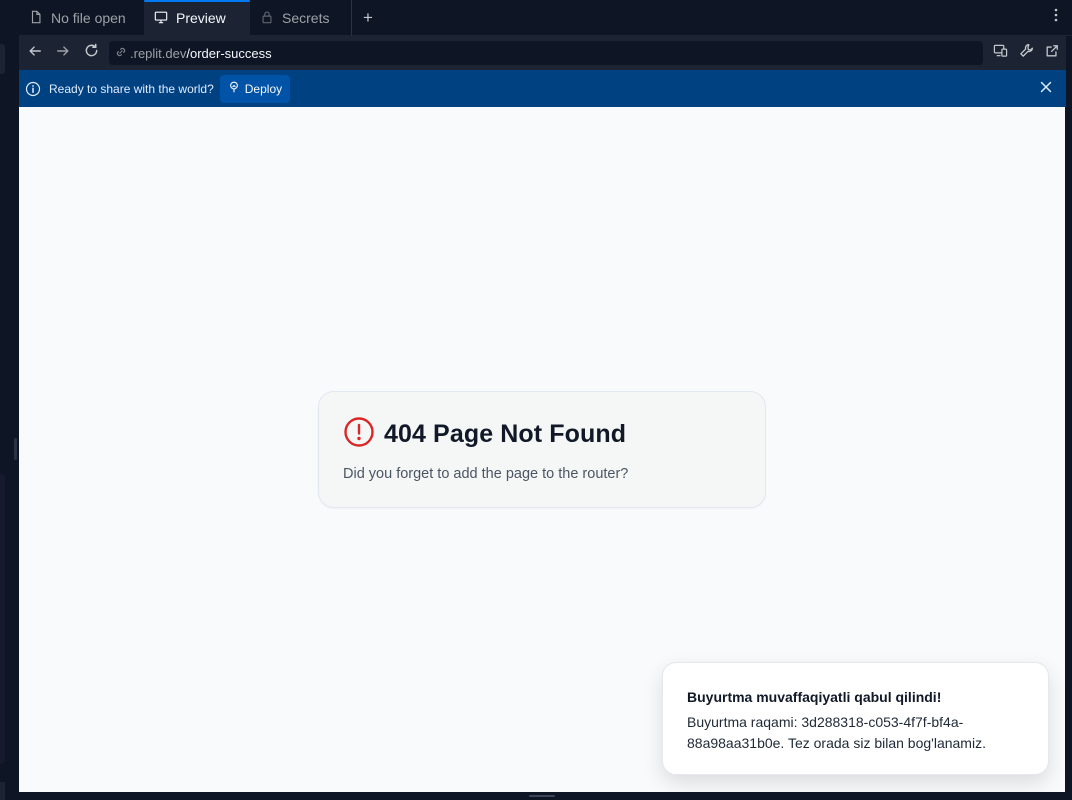  What do you see at coordinates (2, 791) in the screenshot?
I see `gutter-footer` at bounding box center [2, 791].